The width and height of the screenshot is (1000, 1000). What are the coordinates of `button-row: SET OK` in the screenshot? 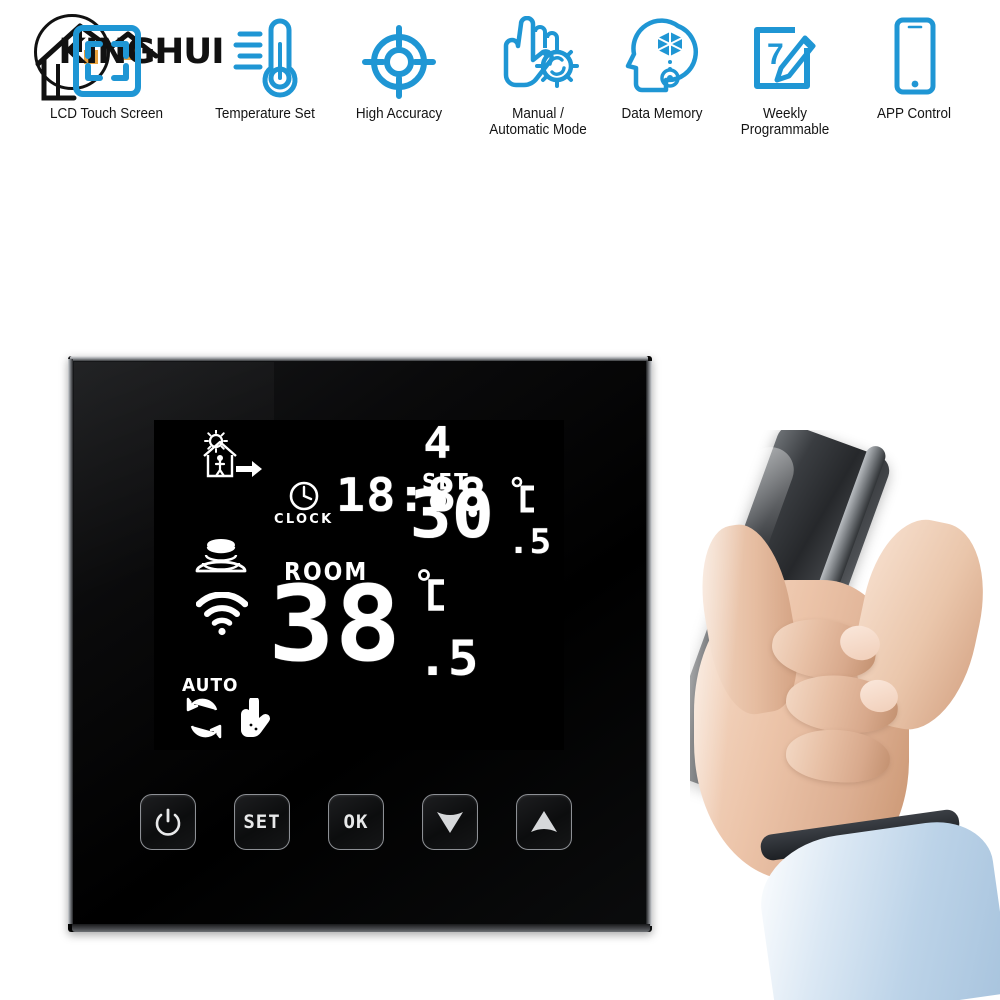 It's located at (361, 827).